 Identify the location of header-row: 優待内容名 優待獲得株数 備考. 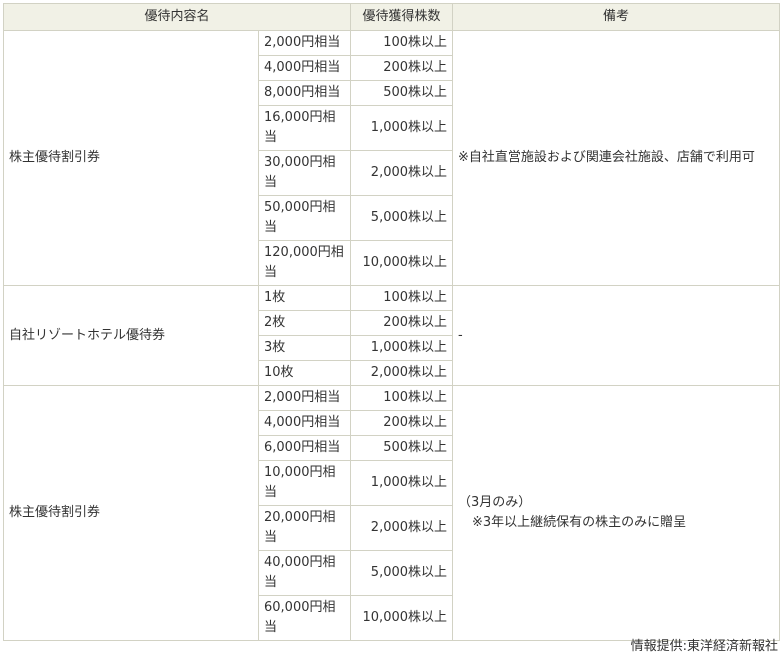
(391, 17).